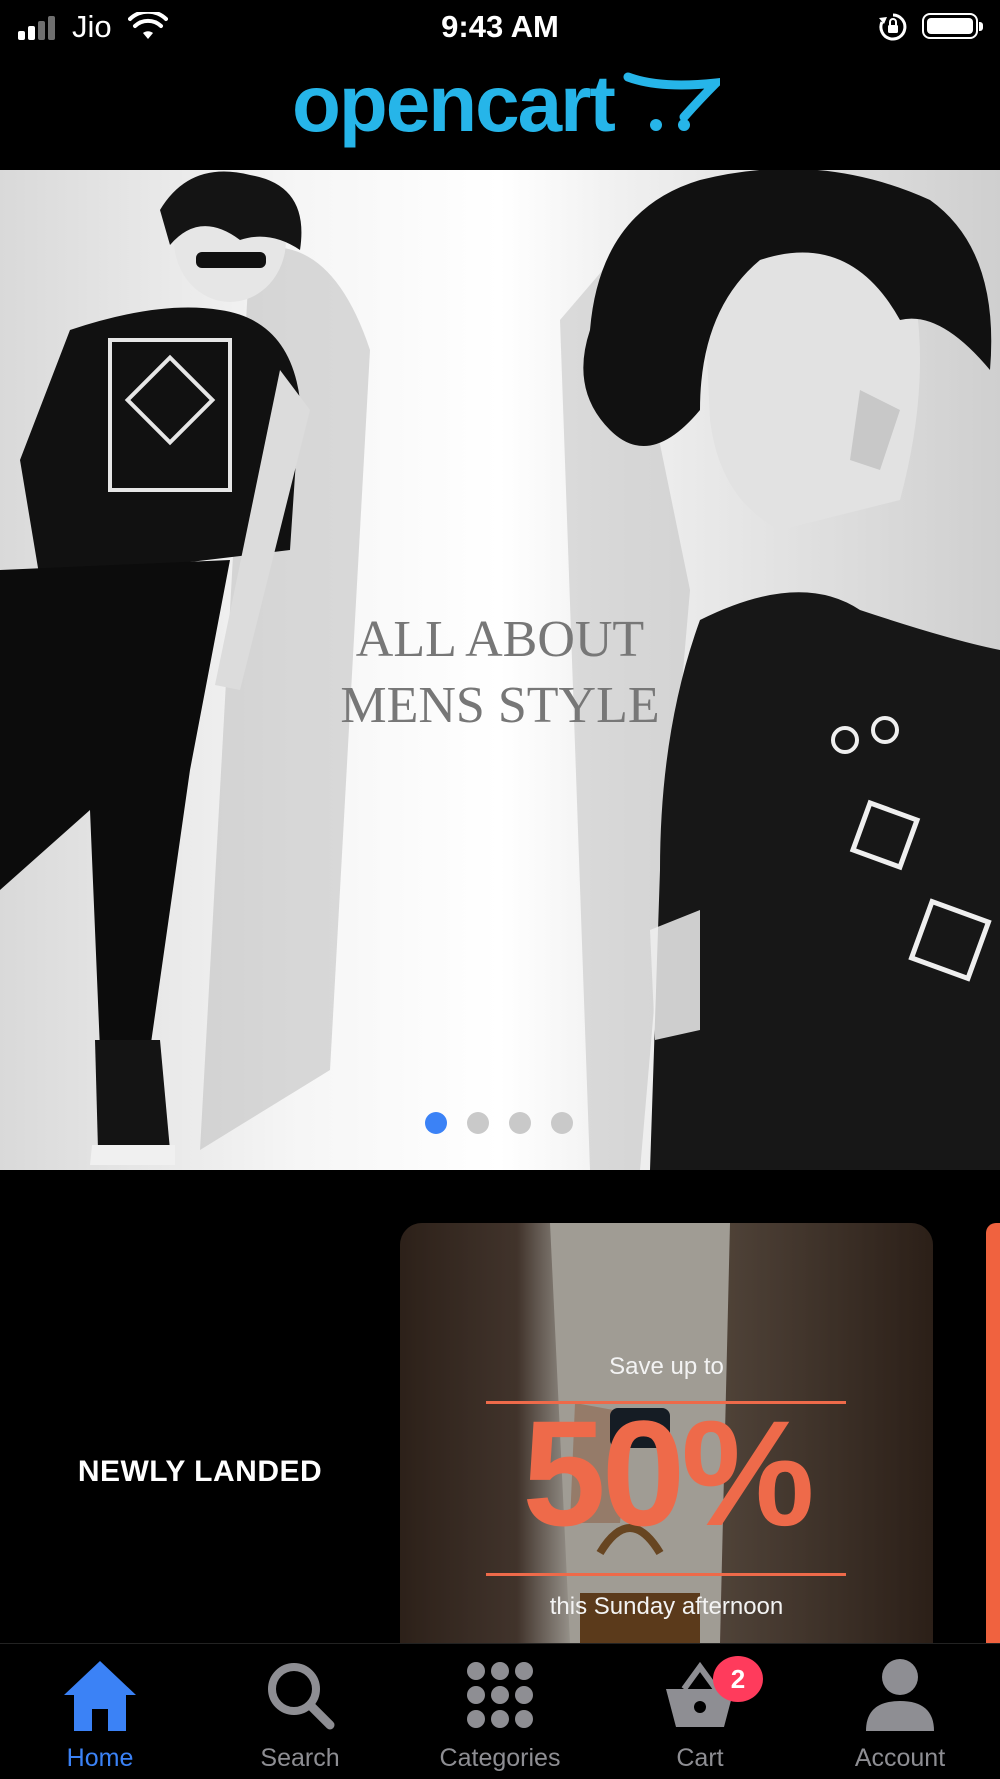 The height and width of the screenshot is (1779, 1000). I want to click on tab-search: Search, so click(300, 1711).